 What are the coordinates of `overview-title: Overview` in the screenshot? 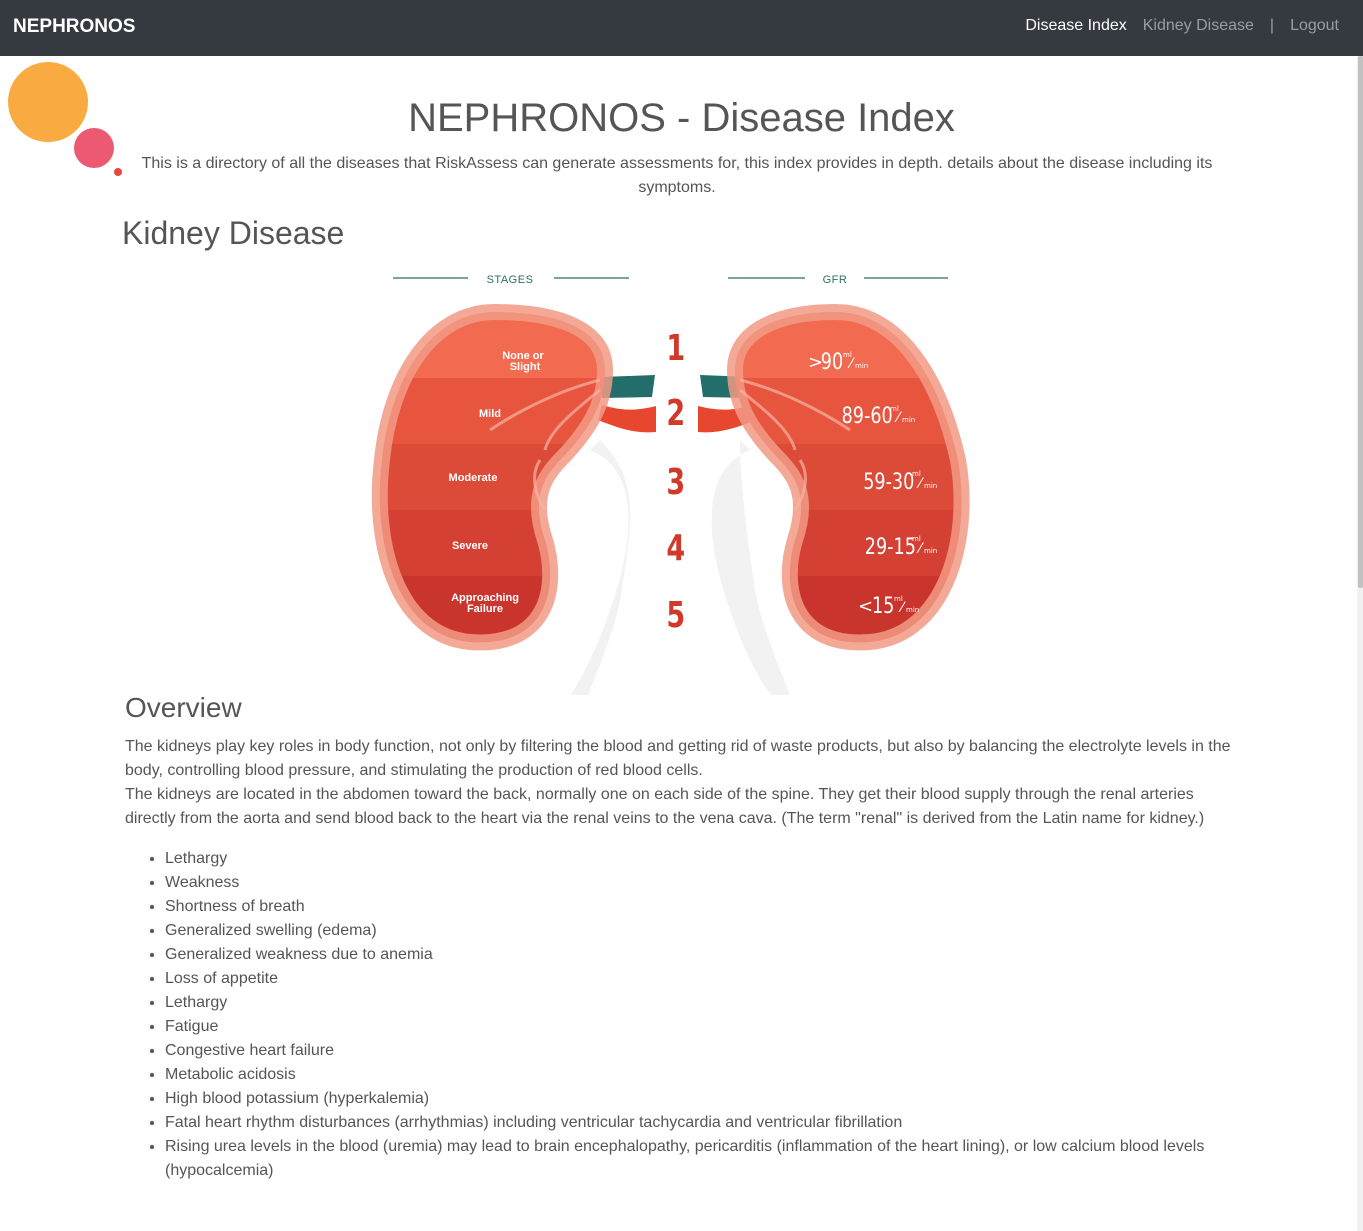 It's located at (183, 707).